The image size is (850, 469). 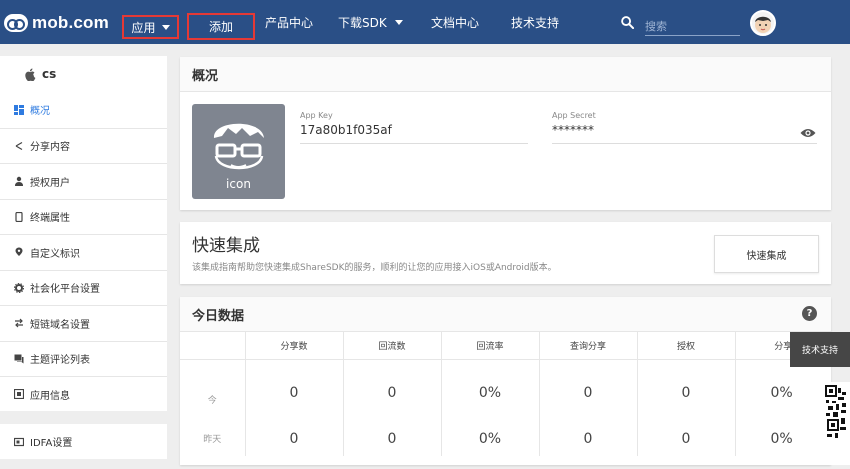 What do you see at coordinates (70, 22) in the screenshot?
I see `logo-text: mob.com` at bounding box center [70, 22].